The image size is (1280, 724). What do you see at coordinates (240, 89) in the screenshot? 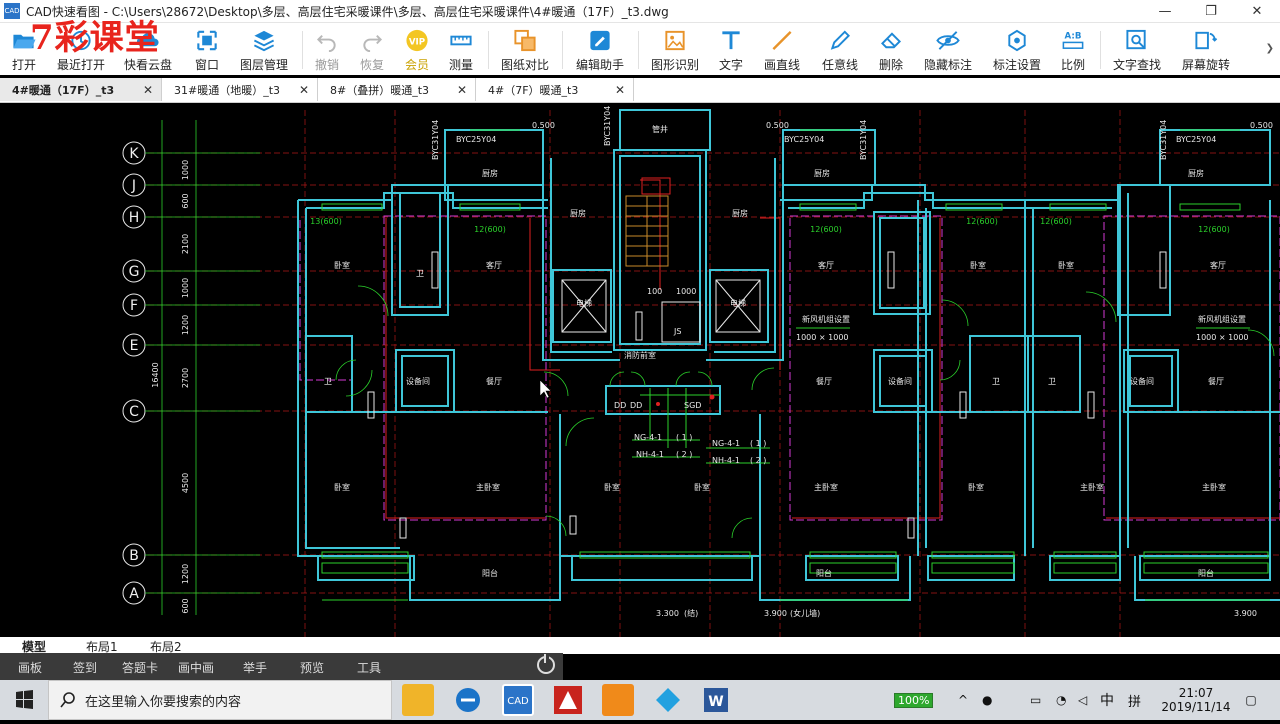
I see `tab-31-nuantong-diwarm: 31#暖通（地暖）_t3 ✕` at bounding box center [240, 89].